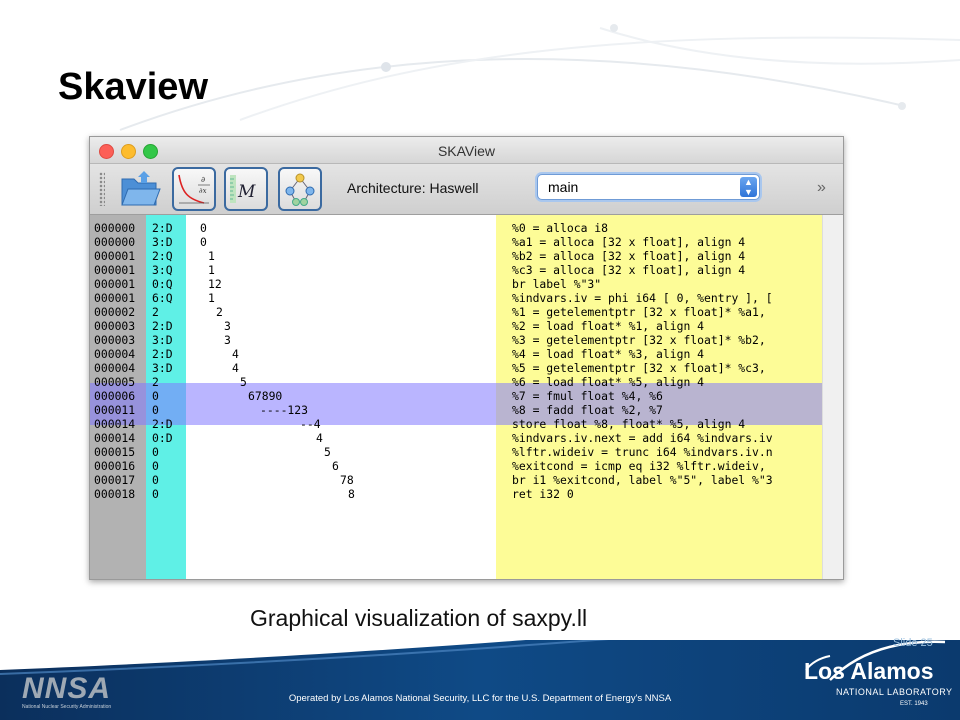 The height and width of the screenshot is (720, 960). What do you see at coordinates (115, 438) in the screenshot?
I see `row-address: 000014` at bounding box center [115, 438].